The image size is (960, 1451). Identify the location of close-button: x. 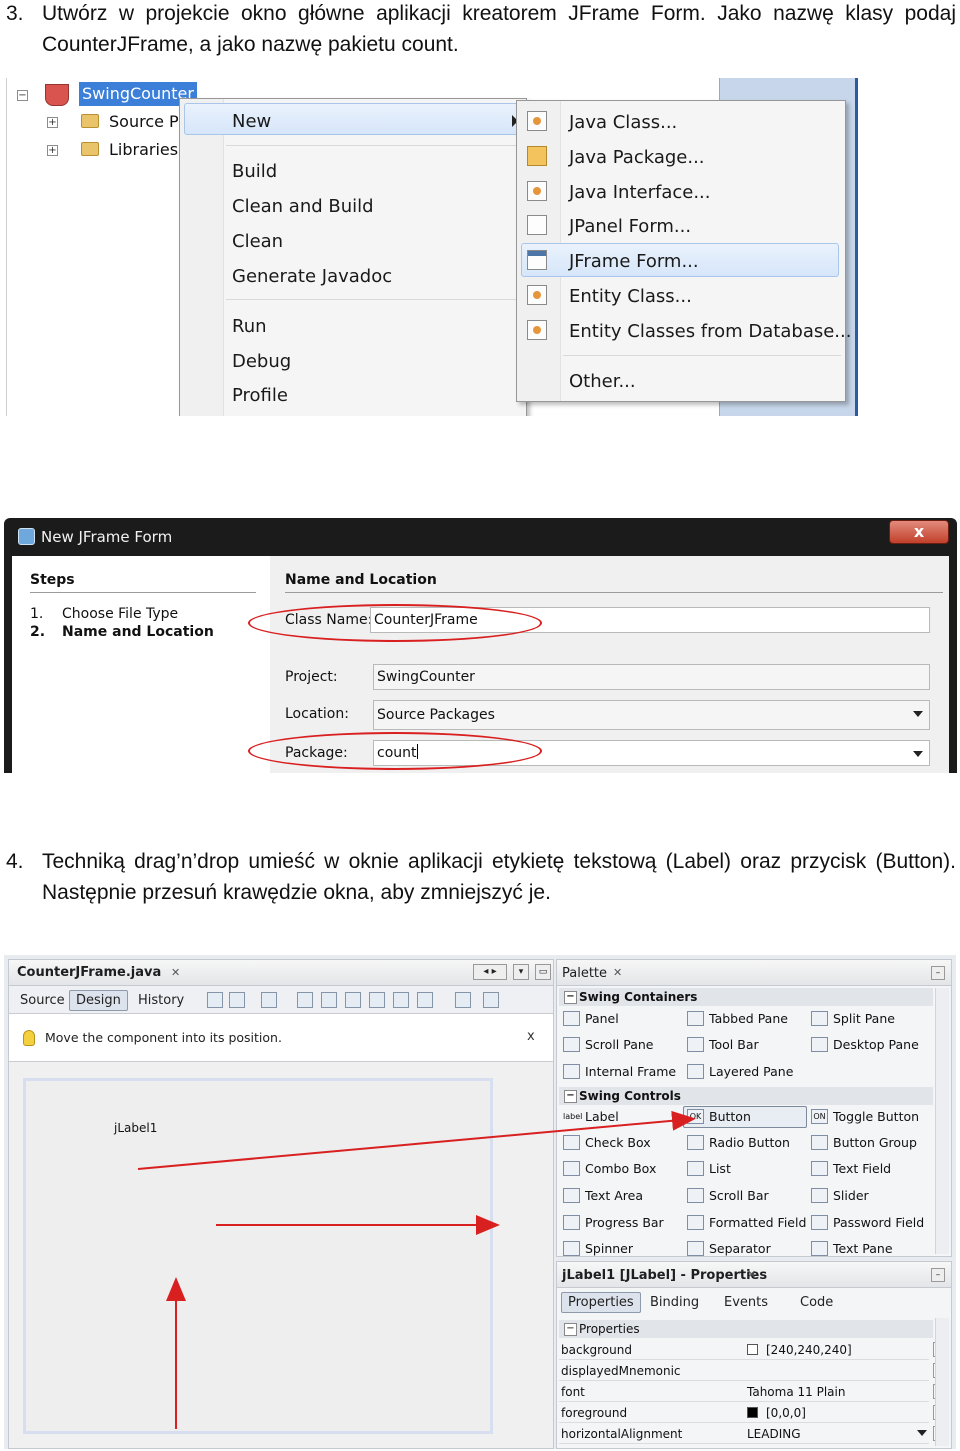
(919, 532).